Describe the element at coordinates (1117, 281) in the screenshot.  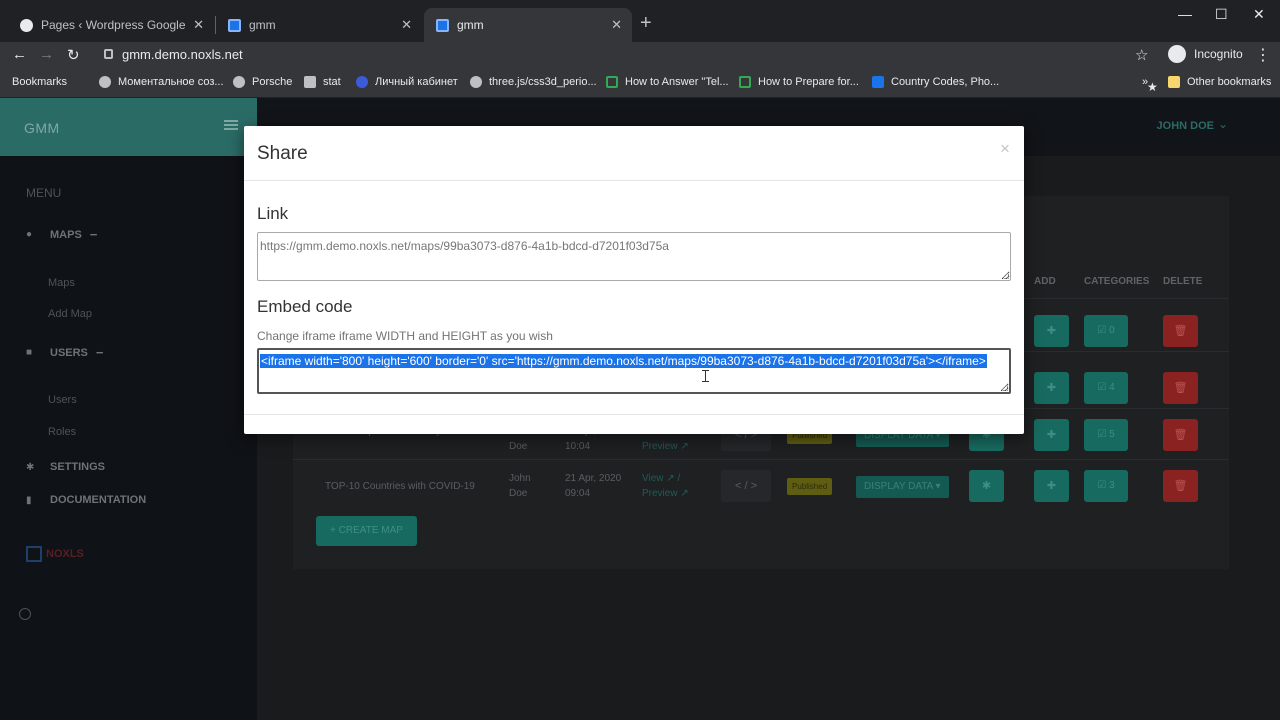
I see `column-header-categories: CATEGORIES` at that location.